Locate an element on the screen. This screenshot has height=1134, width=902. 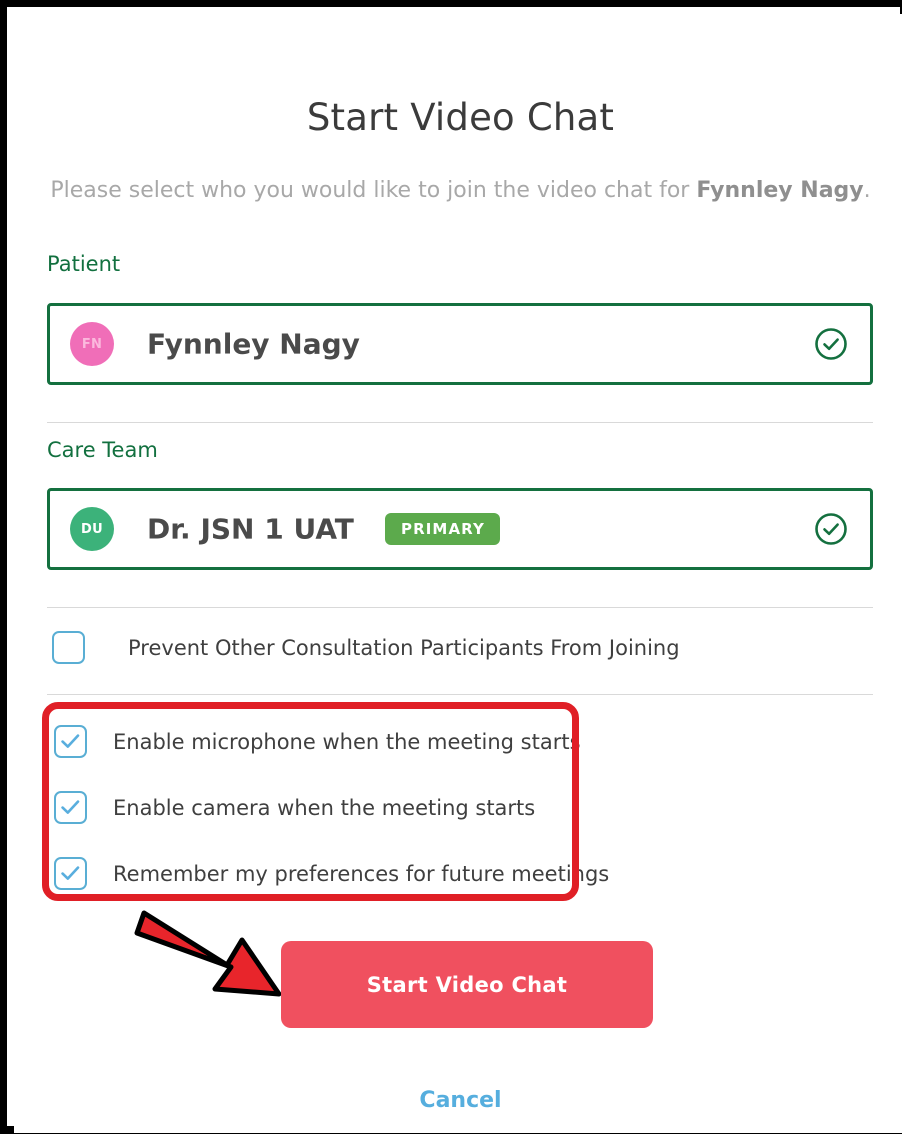
care-team-member-name: Dr. JSN 1 UAT is located at coordinates (250, 529).